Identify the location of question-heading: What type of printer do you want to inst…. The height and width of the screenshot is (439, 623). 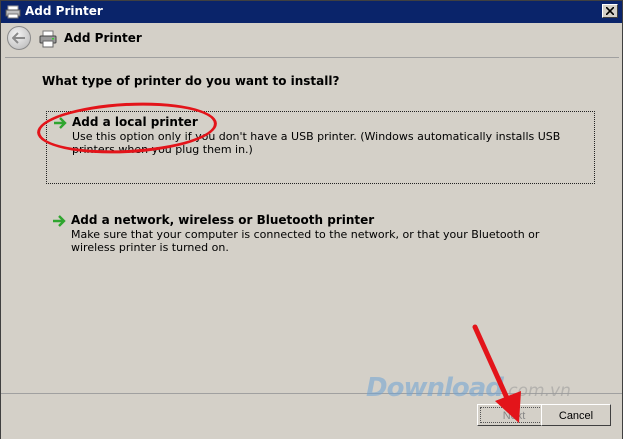
(191, 81).